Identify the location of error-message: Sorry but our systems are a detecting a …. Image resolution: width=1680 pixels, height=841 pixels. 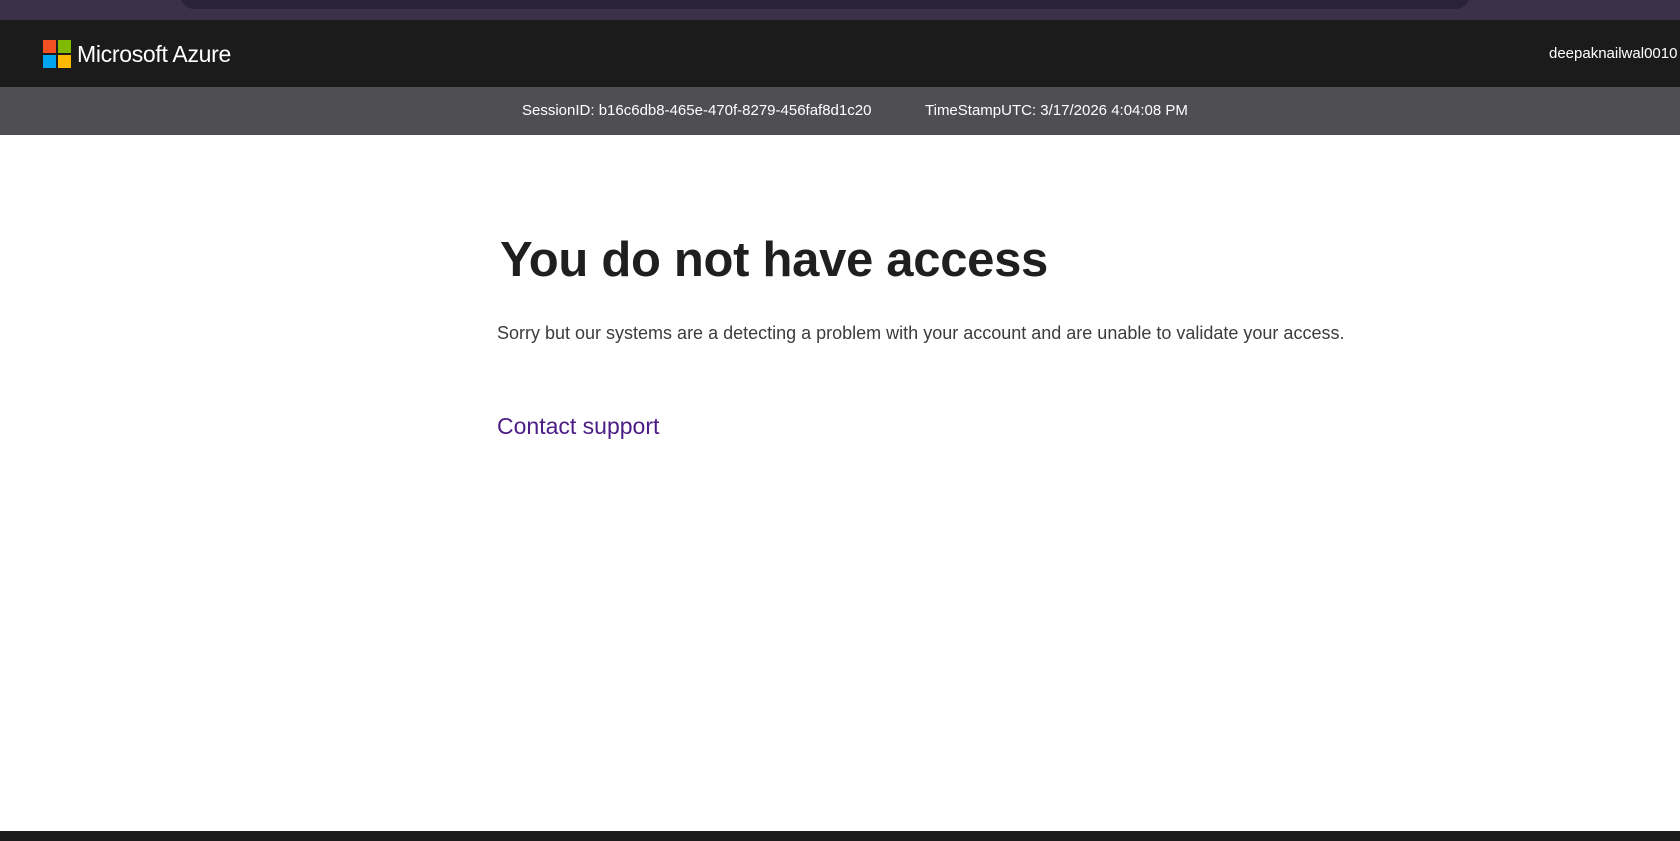
(921, 333).